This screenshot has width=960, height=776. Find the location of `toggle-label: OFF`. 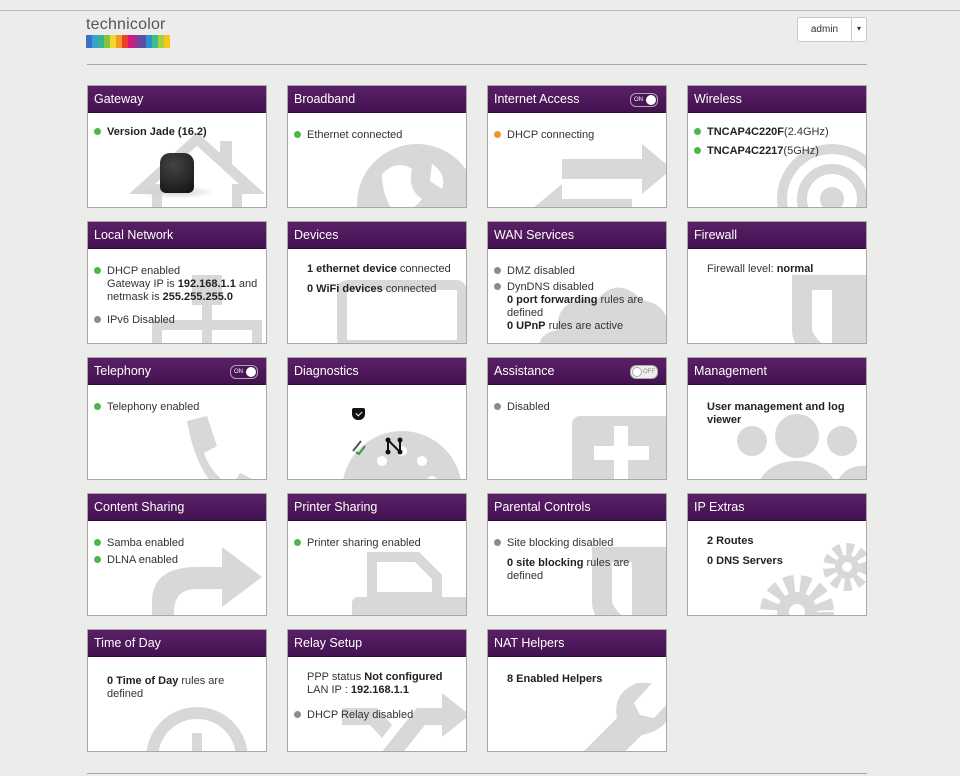

toggle-label: OFF is located at coordinates (649, 372).